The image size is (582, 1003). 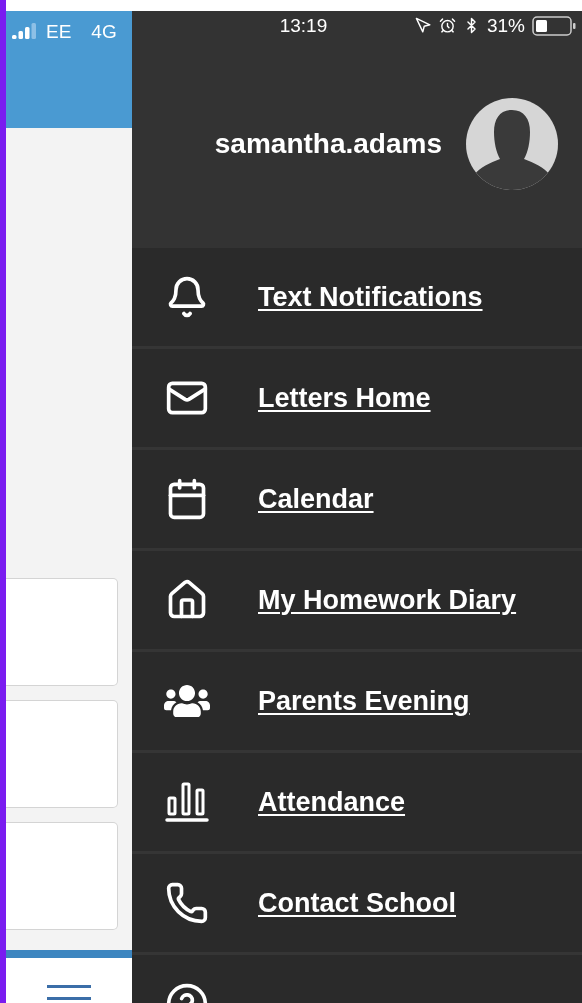 What do you see at coordinates (187, 802) in the screenshot?
I see `bar-chart-icon` at bounding box center [187, 802].